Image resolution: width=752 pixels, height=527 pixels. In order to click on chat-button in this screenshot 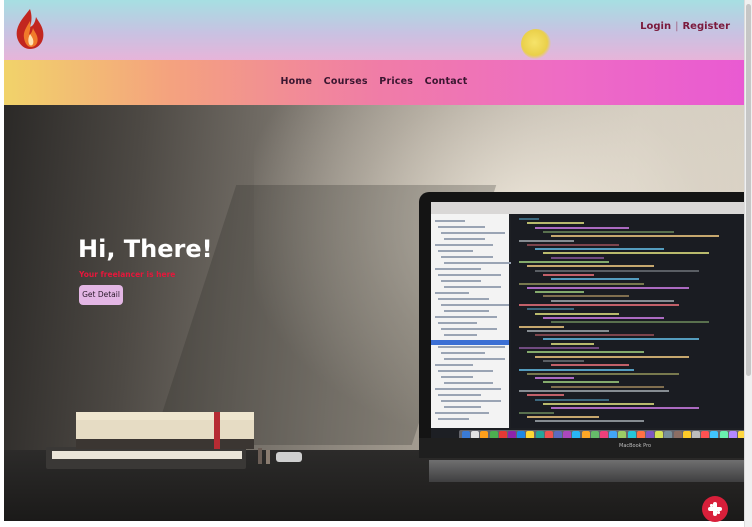, I will do `click(715, 509)`.